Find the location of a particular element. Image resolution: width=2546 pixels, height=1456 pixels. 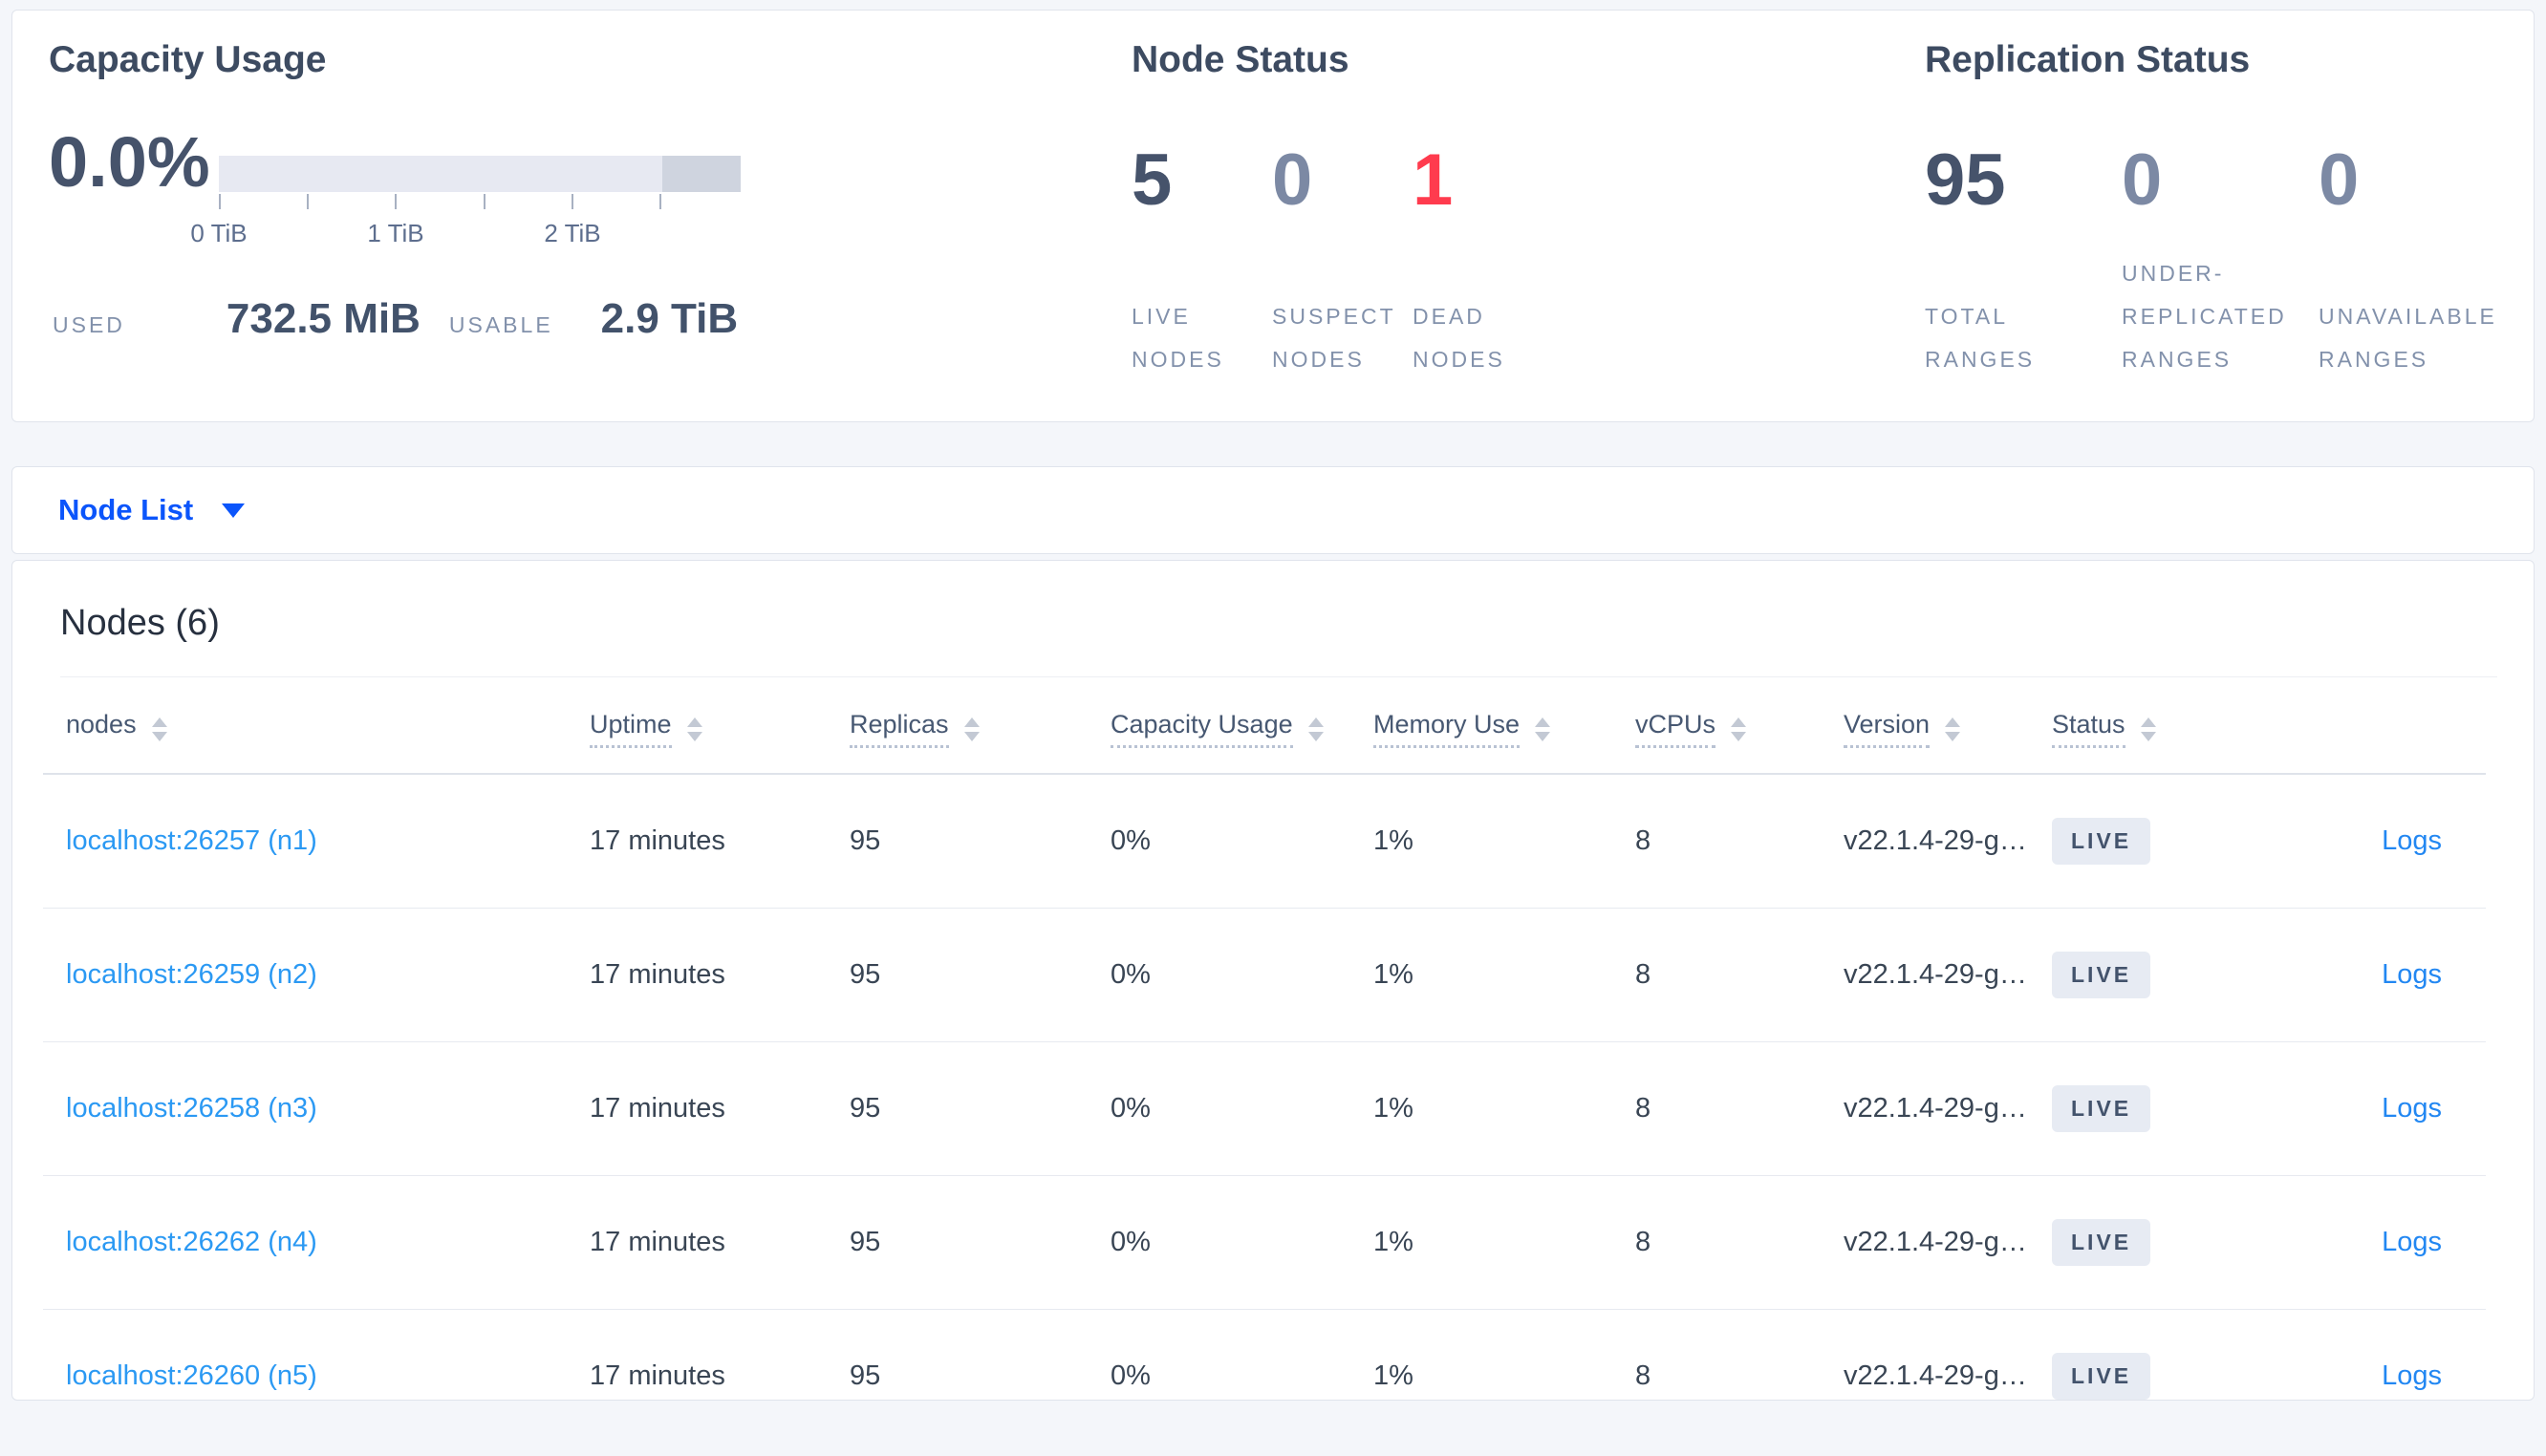

capacity-usage-bar is located at coordinates (480, 174).